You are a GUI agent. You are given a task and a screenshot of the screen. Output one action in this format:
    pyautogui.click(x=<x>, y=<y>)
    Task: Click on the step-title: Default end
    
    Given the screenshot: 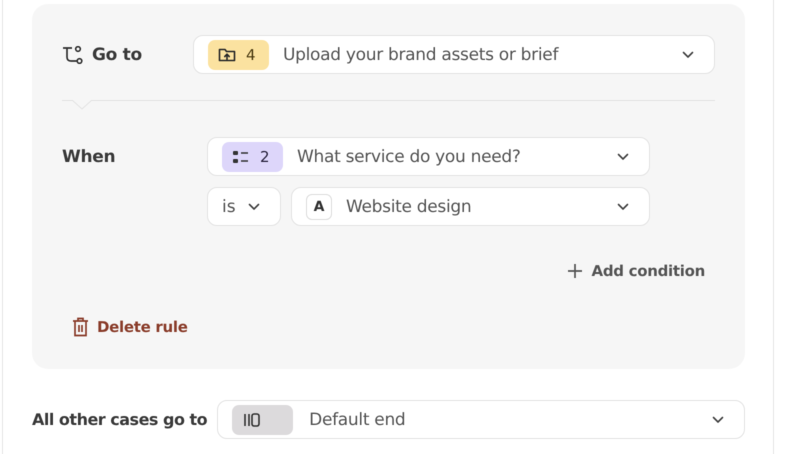 What is the action you would take?
    pyautogui.click(x=357, y=420)
    